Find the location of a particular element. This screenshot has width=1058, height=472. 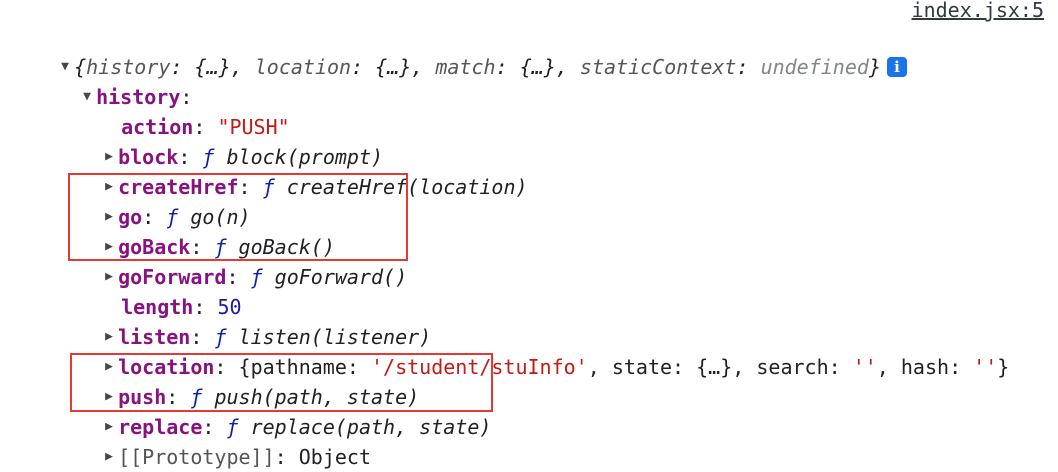

preview-key-location: location is located at coordinates (303, 67).